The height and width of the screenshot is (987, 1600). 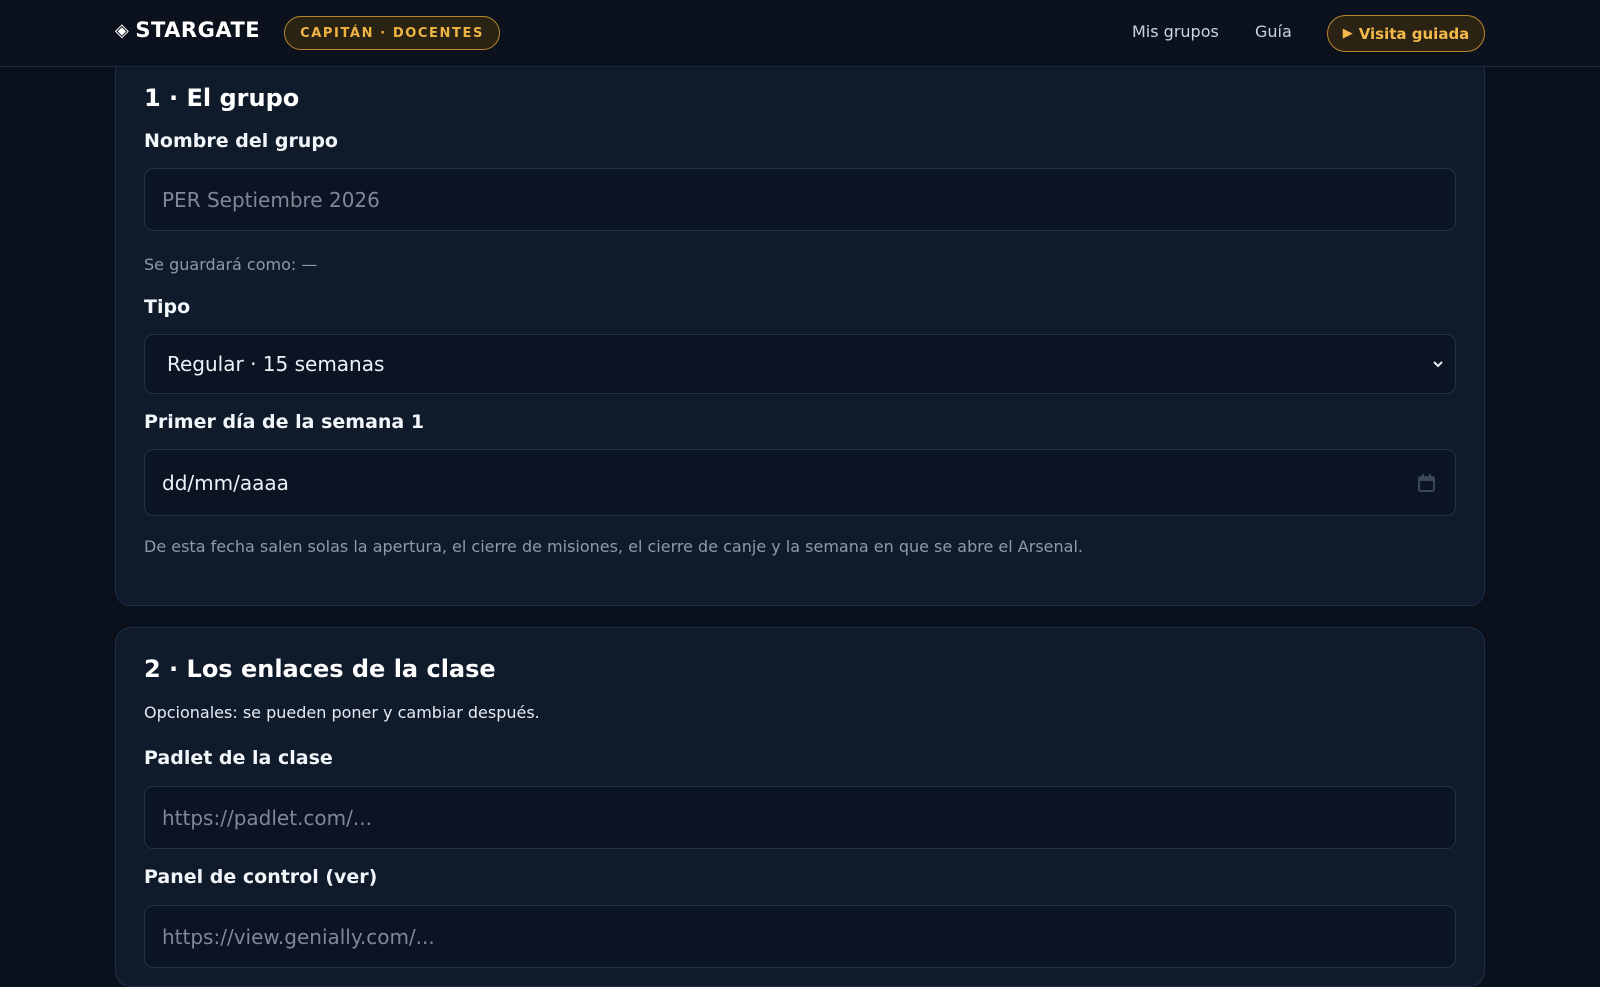 I want to click on start-date-label: Primer día de la semana 1, so click(x=284, y=422).